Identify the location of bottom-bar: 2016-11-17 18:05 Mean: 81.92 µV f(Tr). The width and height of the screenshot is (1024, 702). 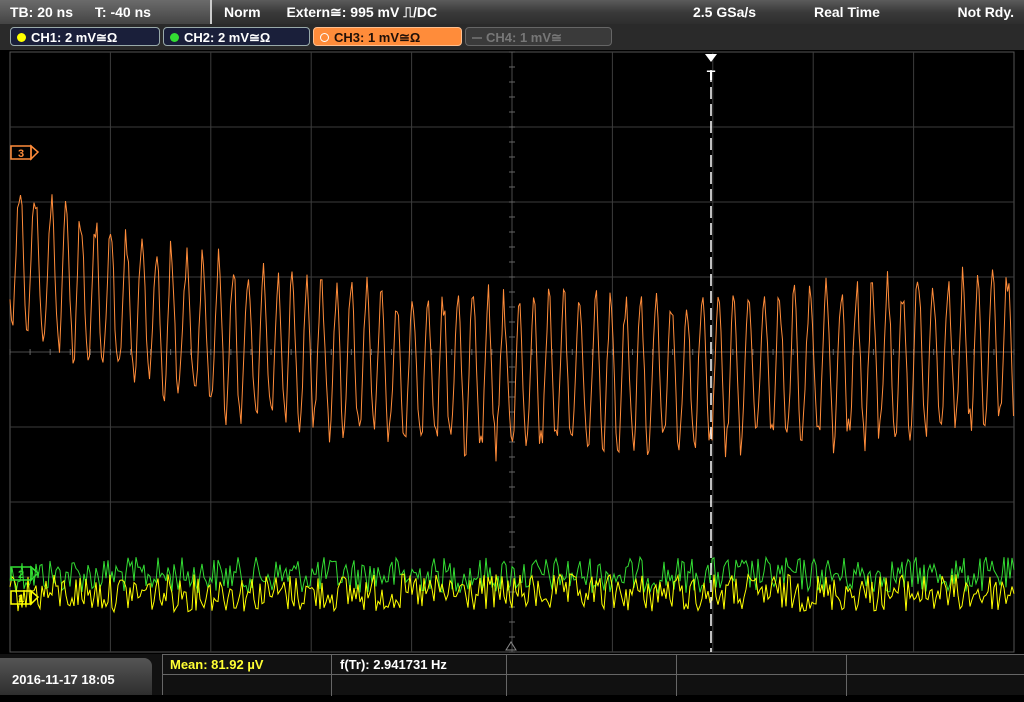
(512, 675).